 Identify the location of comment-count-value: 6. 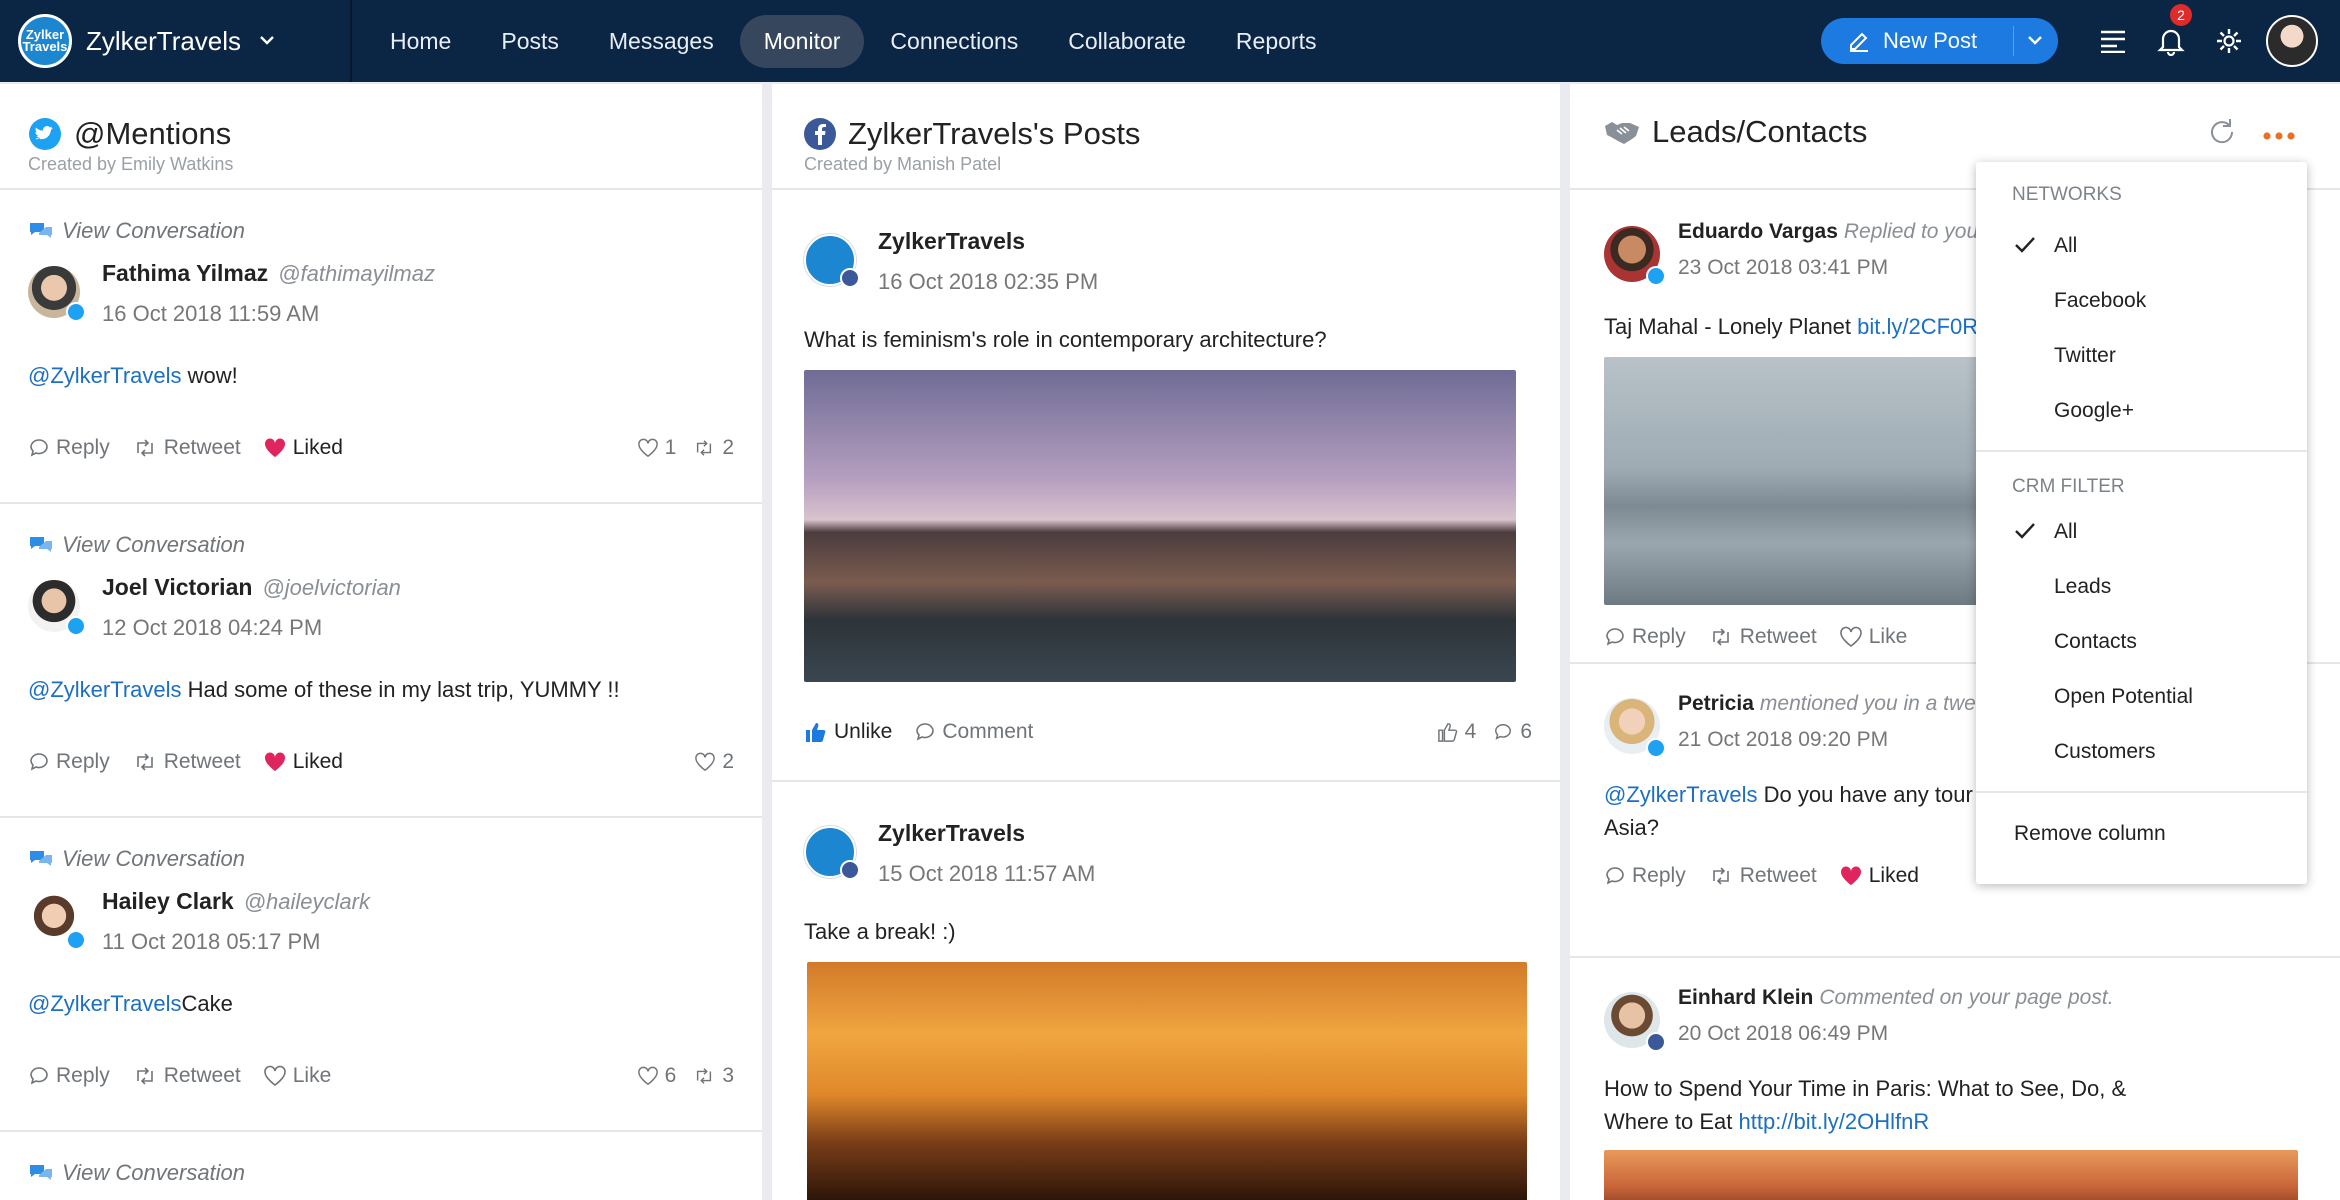
(1526, 731).